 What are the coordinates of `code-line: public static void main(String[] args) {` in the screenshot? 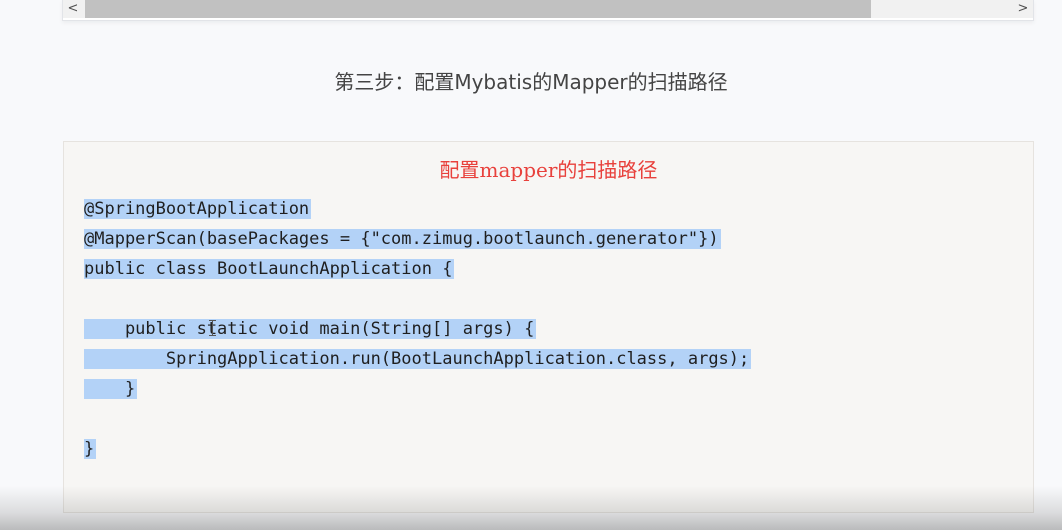 It's located at (417, 329).